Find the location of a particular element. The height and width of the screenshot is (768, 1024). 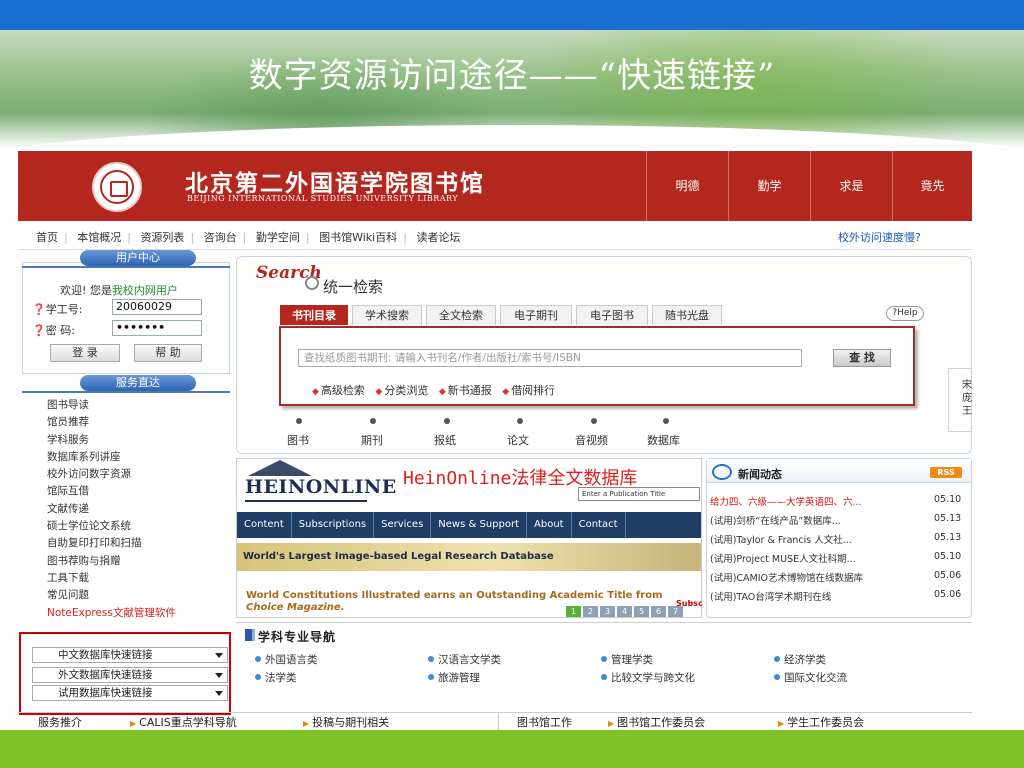

hein-news-line: Choice Magazine. is located at coordinates (295, 607).